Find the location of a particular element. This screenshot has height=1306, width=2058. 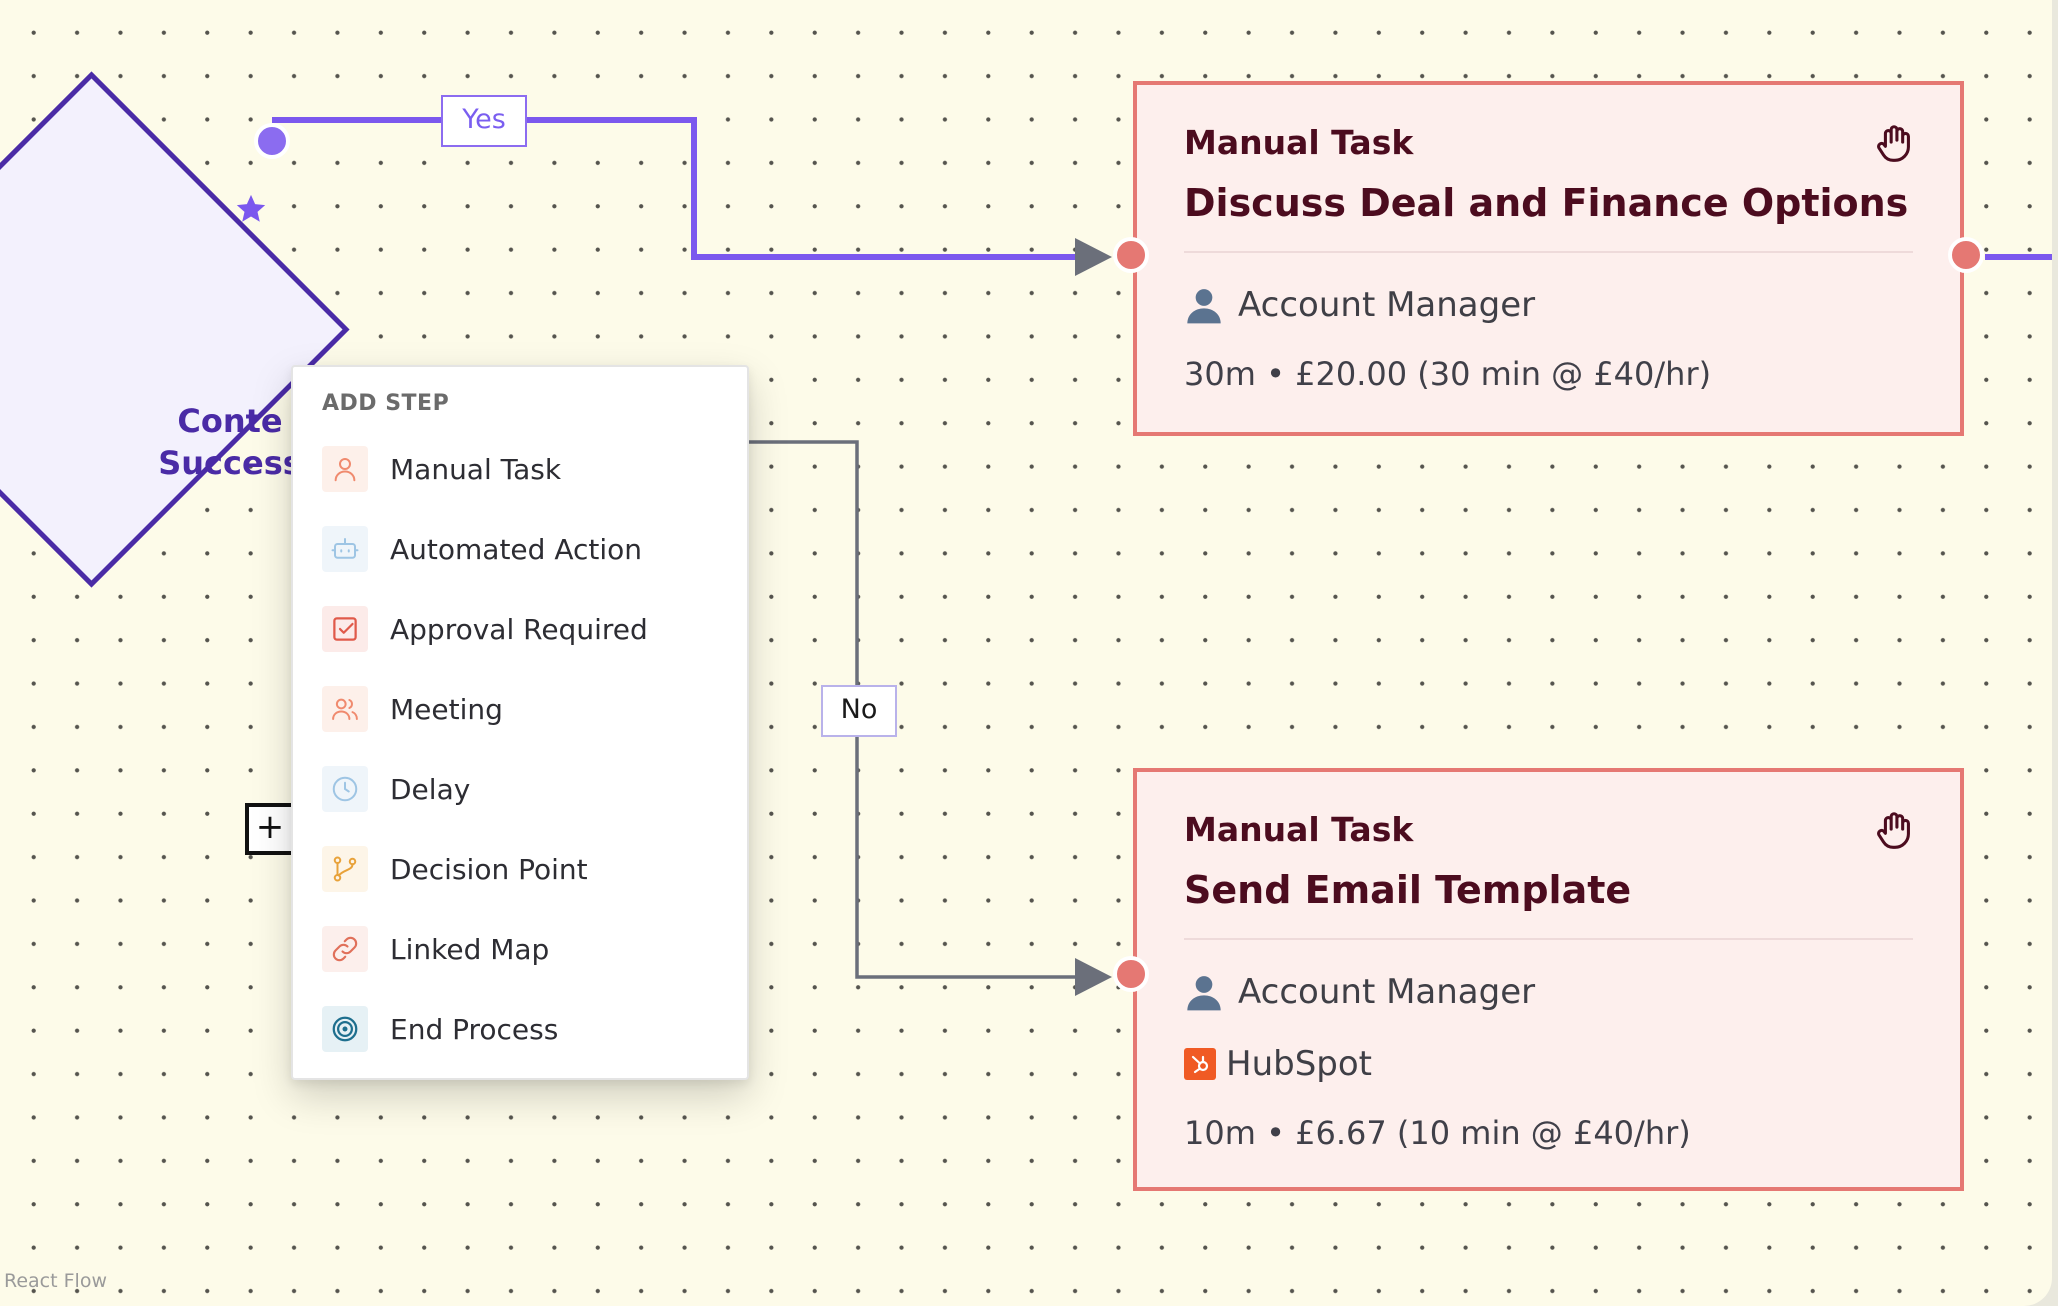

card-tool: HubSpot is located at coordinates (1278, 1064).